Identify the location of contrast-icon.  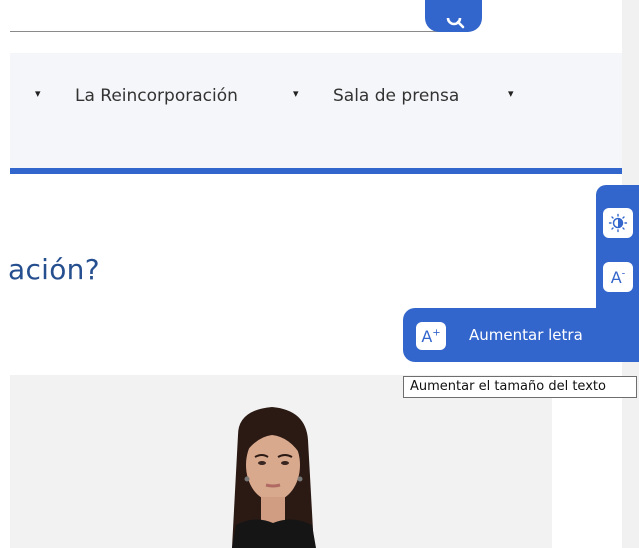
(618, 223).